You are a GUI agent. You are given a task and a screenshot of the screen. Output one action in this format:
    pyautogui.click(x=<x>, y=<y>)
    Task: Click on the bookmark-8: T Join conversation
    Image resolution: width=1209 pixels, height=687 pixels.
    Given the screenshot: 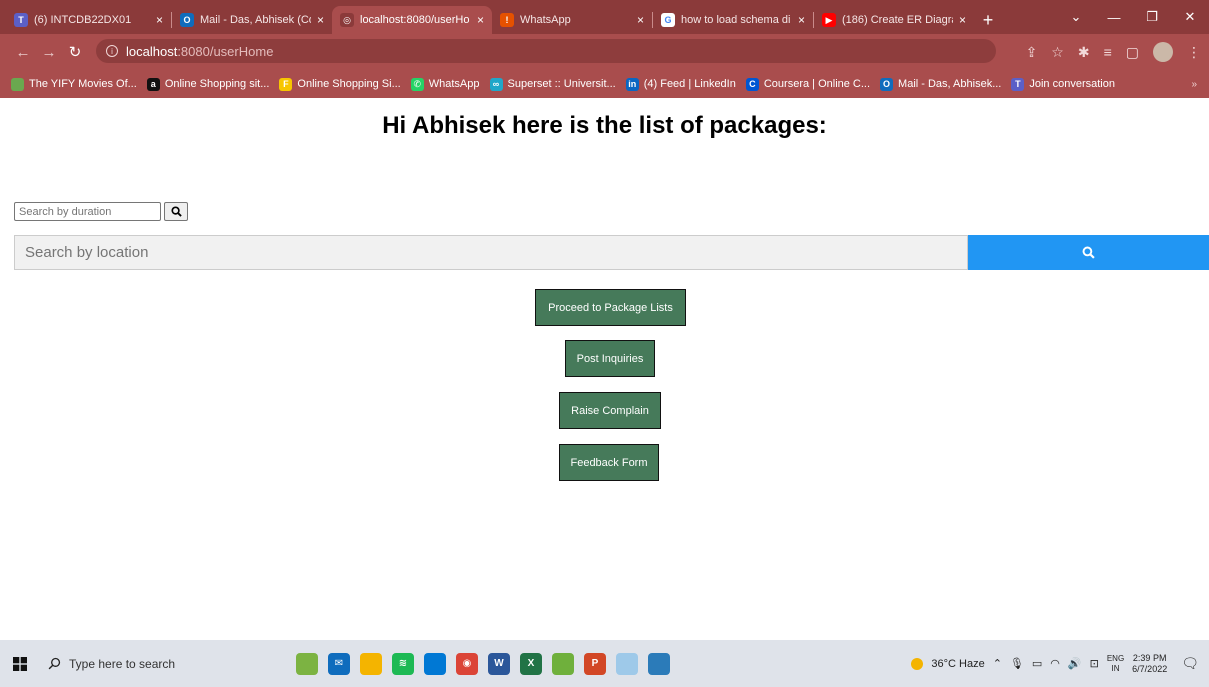 What is the action you would take?
    pyautogui.click(x=1063, y=84)
    